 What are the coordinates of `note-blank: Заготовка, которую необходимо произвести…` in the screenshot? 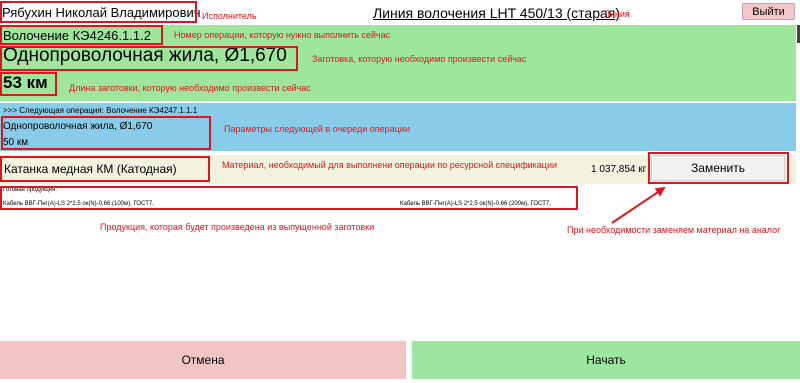 It's located at (419, 59).